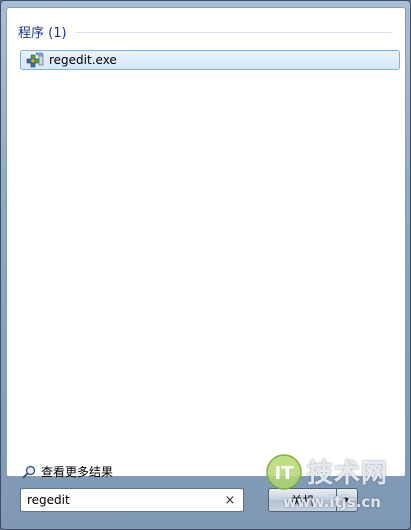  I want to click on programs-section-header: 程序 (1), so click(205, 31).